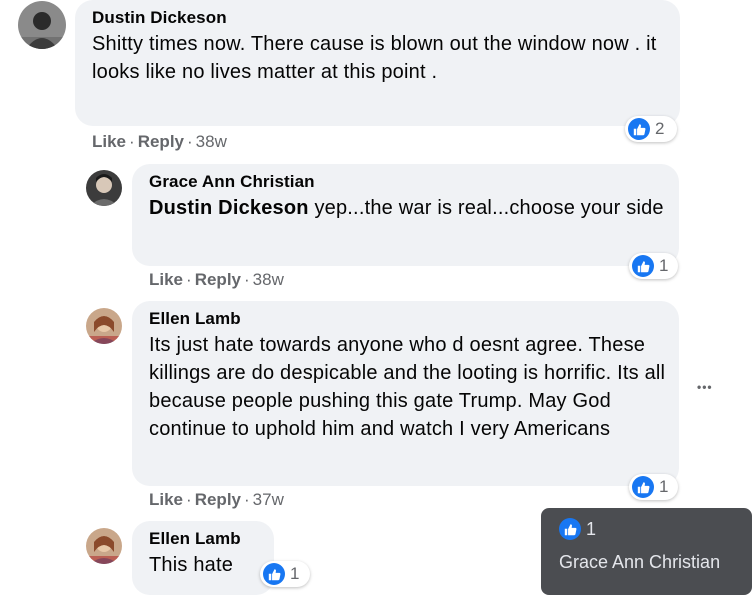 The height and width of the screenshot is (600, 752). I want to click on comment-bubble: Ellen Lamb This hate, so click(203, 558).